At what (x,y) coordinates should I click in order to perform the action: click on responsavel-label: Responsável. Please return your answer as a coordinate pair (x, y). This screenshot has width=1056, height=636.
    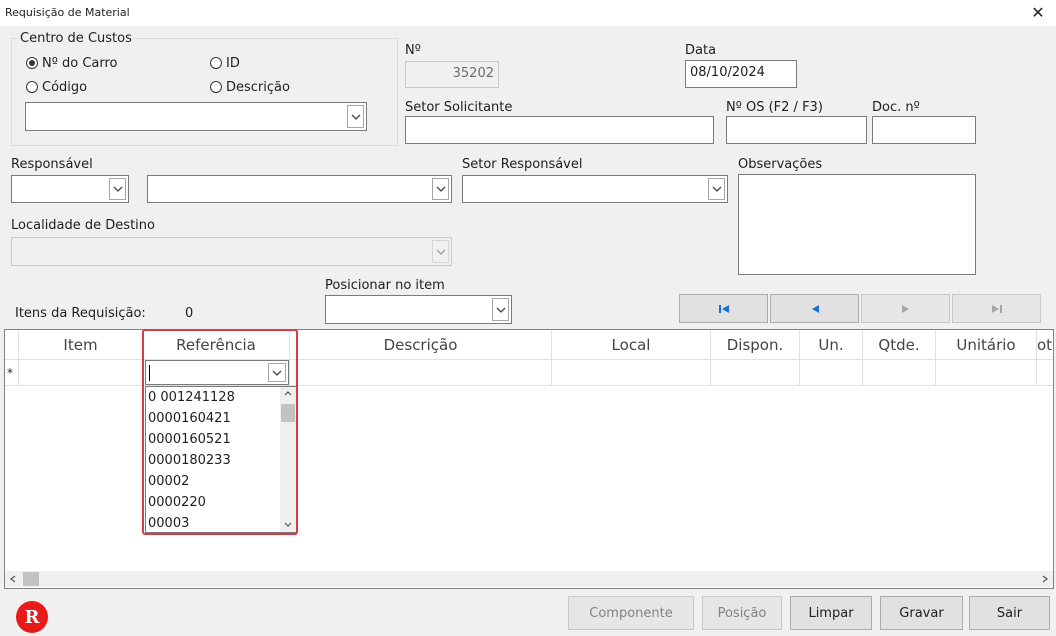
    Looking at the image, I should click on (52, 164).